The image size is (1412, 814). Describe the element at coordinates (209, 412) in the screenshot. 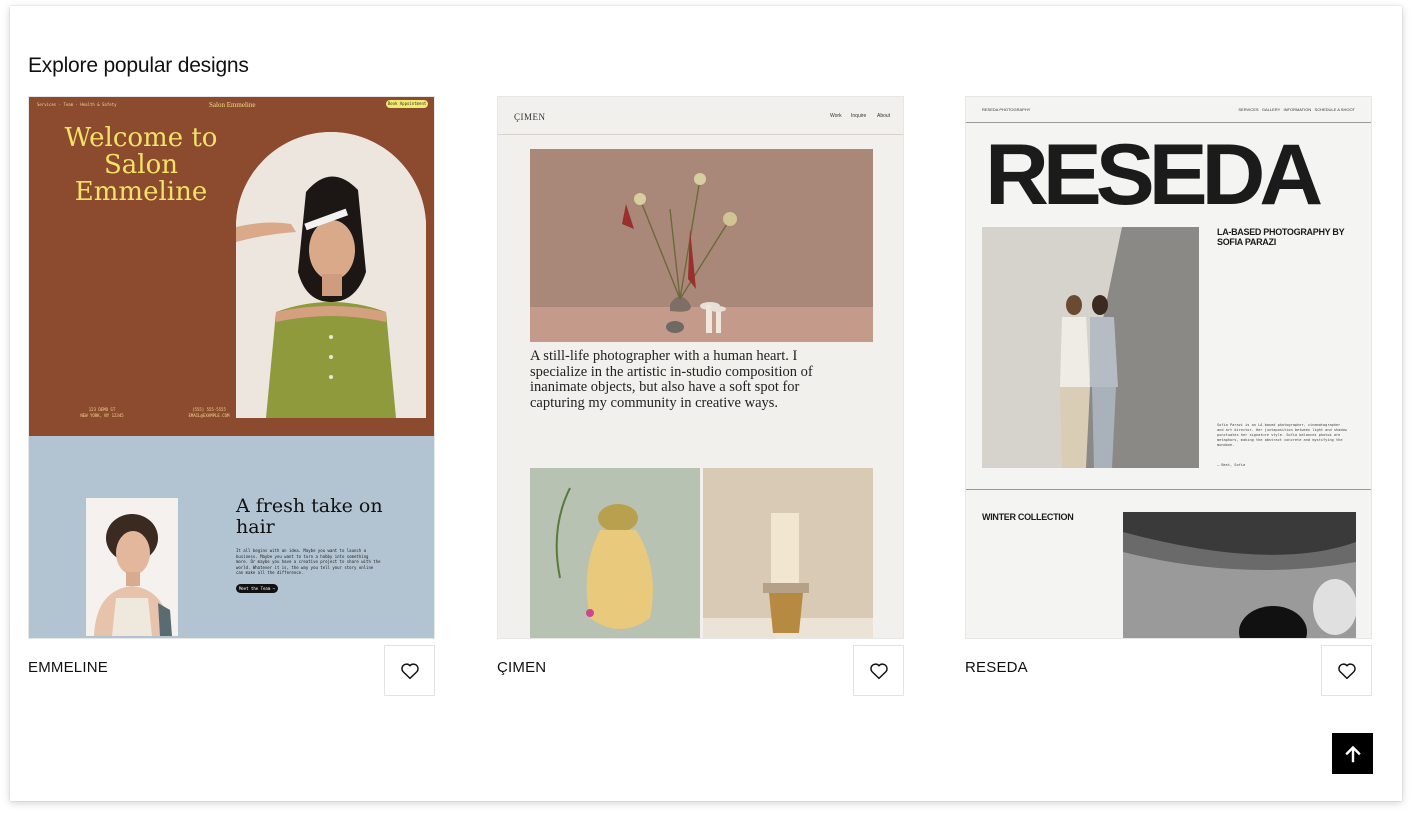

I see `emmeline-contact: (555) 555-5555 EMAIL@EXAMPLE.COM` at that location.